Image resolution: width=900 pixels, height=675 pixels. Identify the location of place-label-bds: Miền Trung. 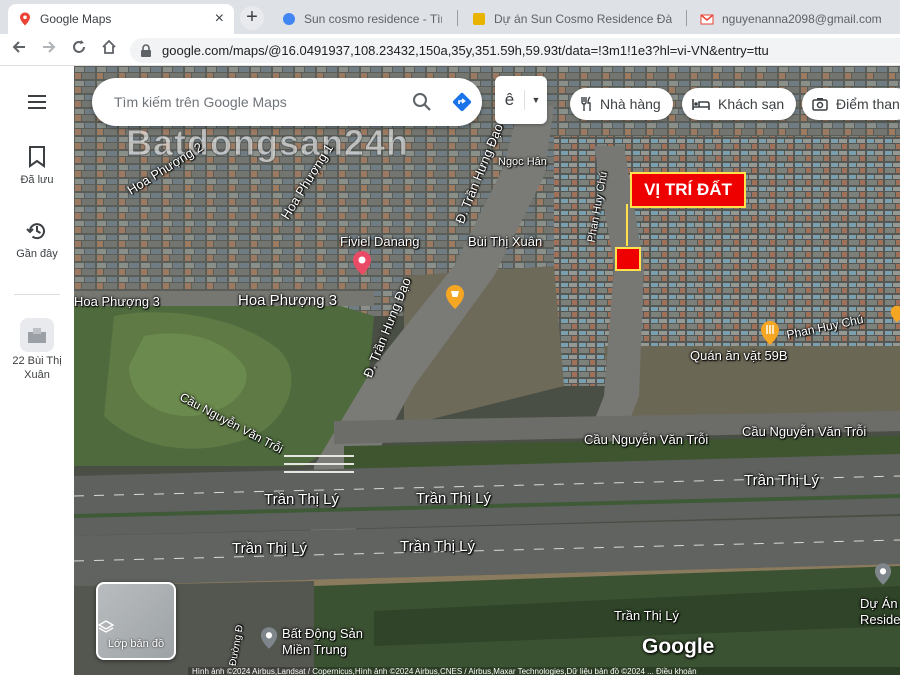
(315, 649).